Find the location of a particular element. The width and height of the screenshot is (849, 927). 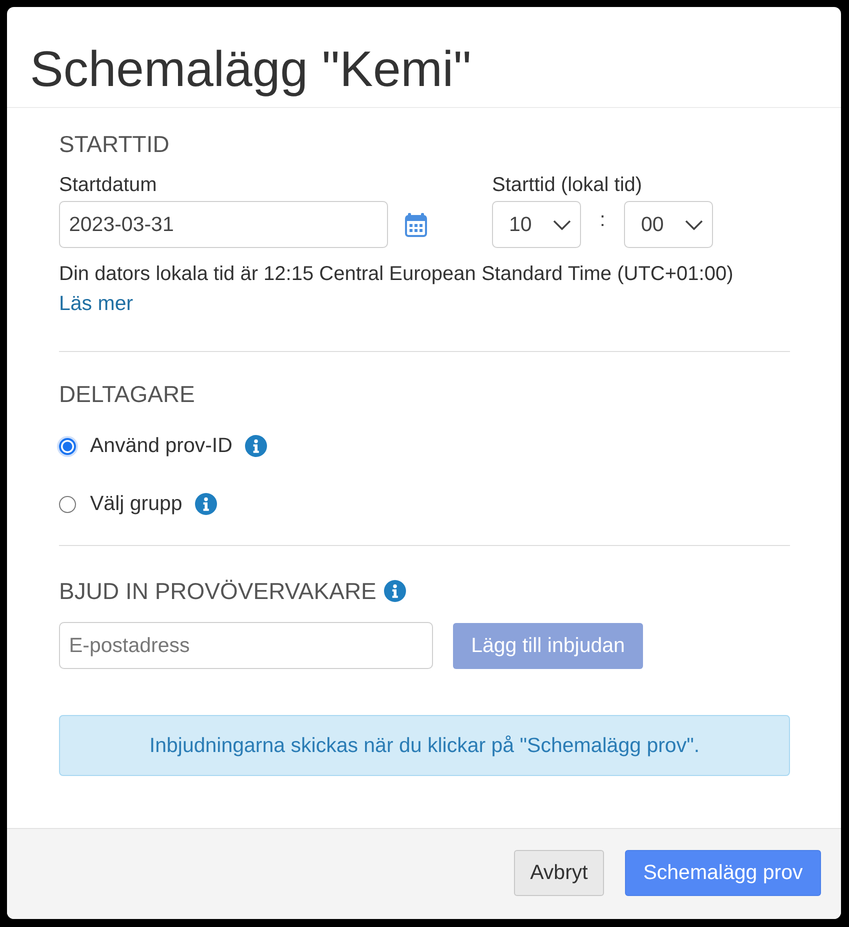

date-field: 2023-03-31 is located at coordinates (223, 224).